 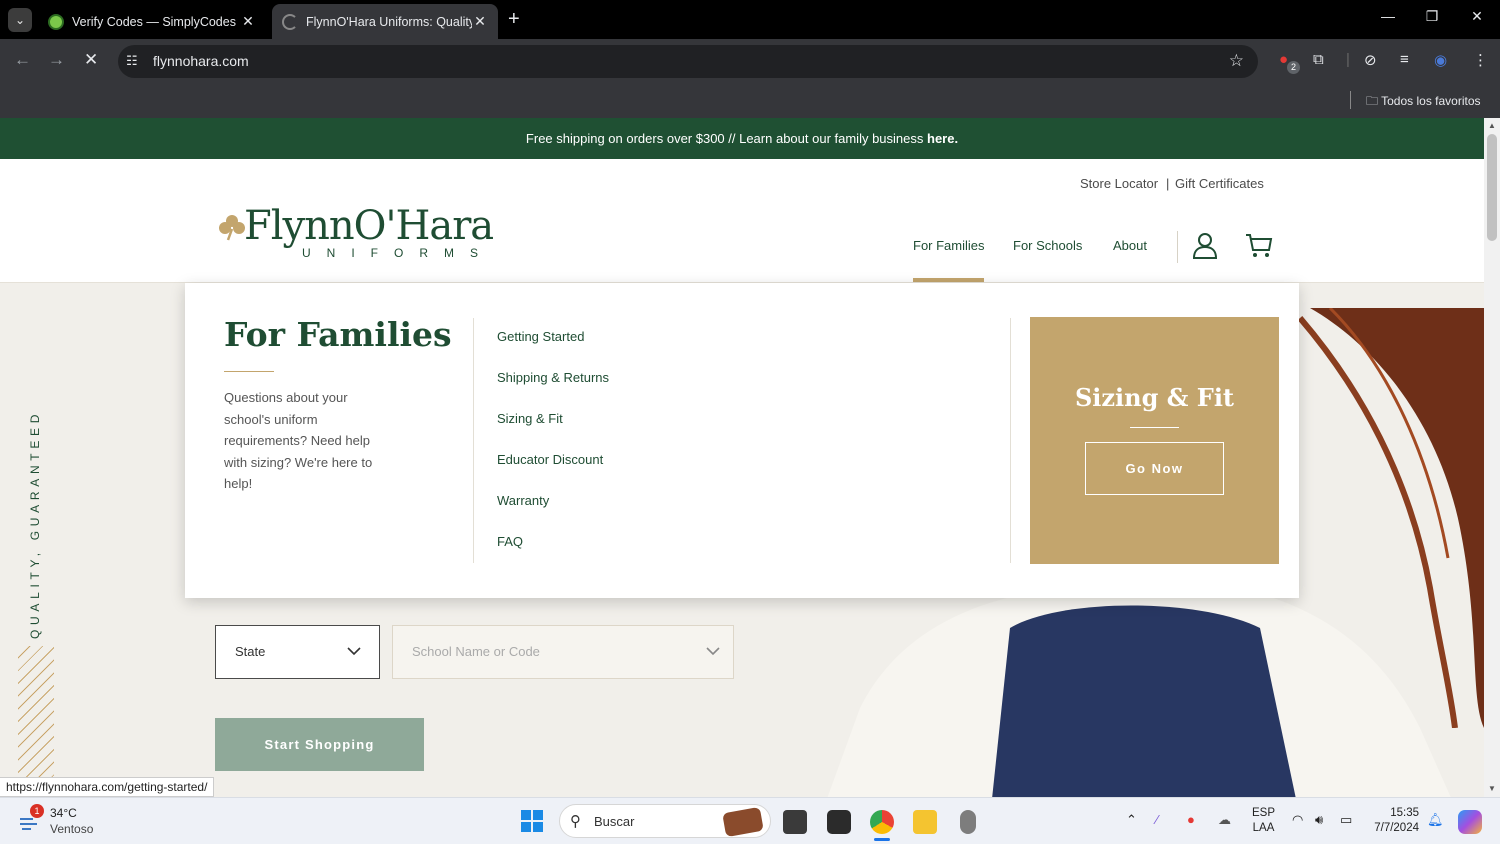 What do you see at coordinates (1370, 60) in the screenshot?
I see `performance-icon: ⊘` at bounding box center [1370, 60].